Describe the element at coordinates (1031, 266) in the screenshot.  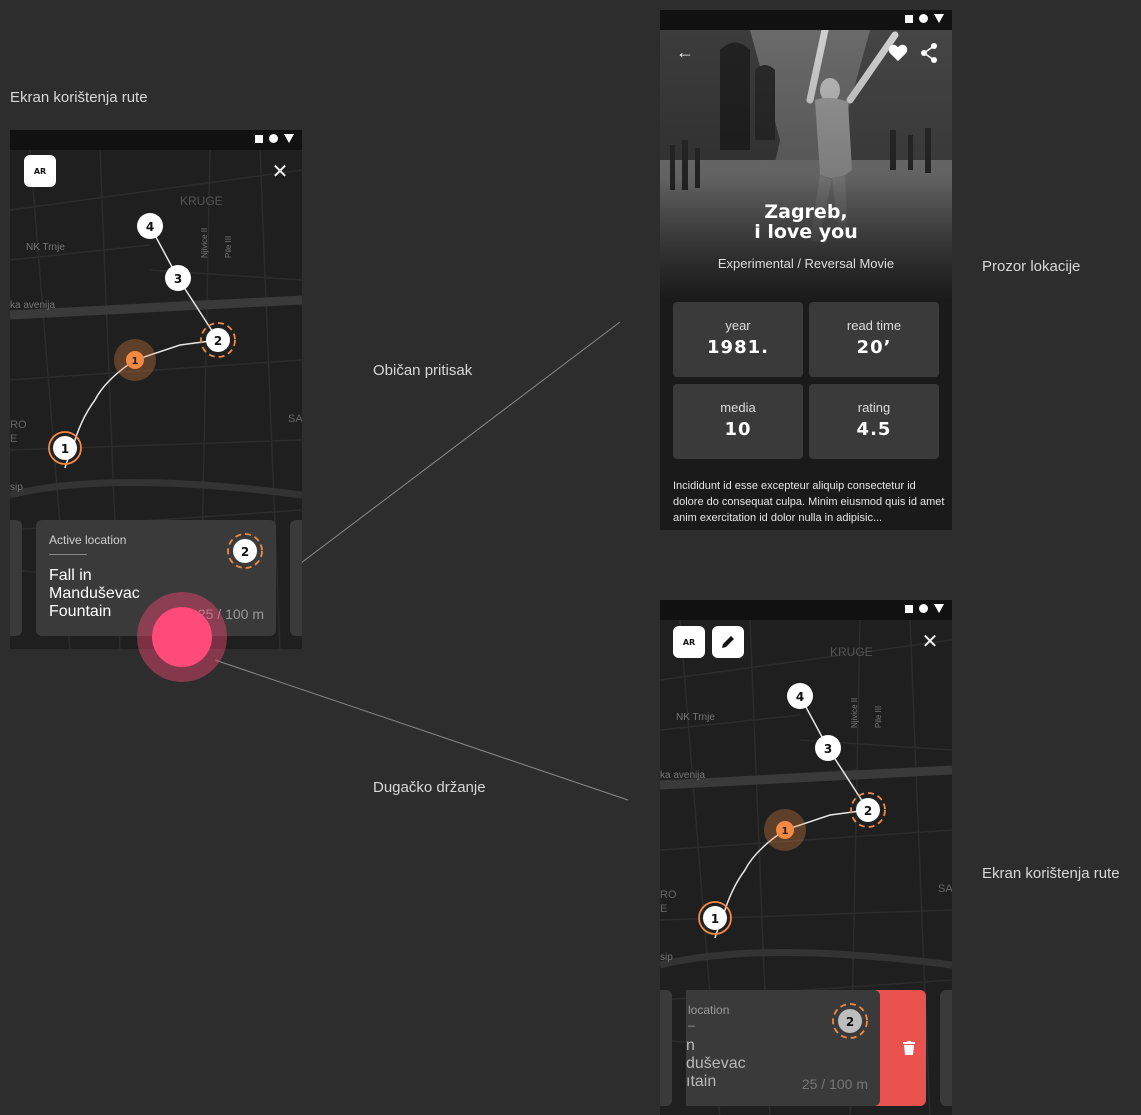
I see `label-location-window: Prozor lokacije` at that location.